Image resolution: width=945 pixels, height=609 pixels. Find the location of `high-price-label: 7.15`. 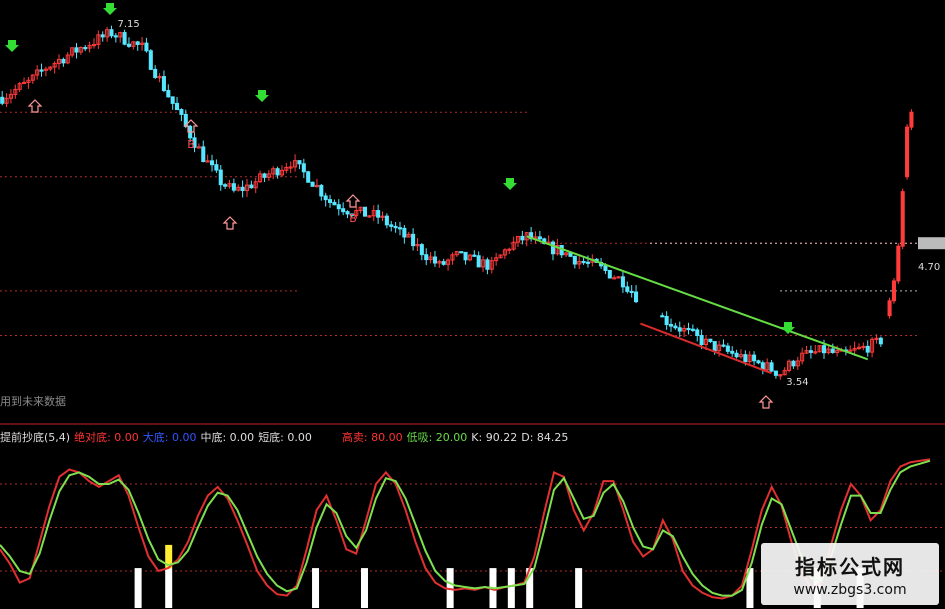

high-price-label: 7.15 is located at coordinates (128, 24).